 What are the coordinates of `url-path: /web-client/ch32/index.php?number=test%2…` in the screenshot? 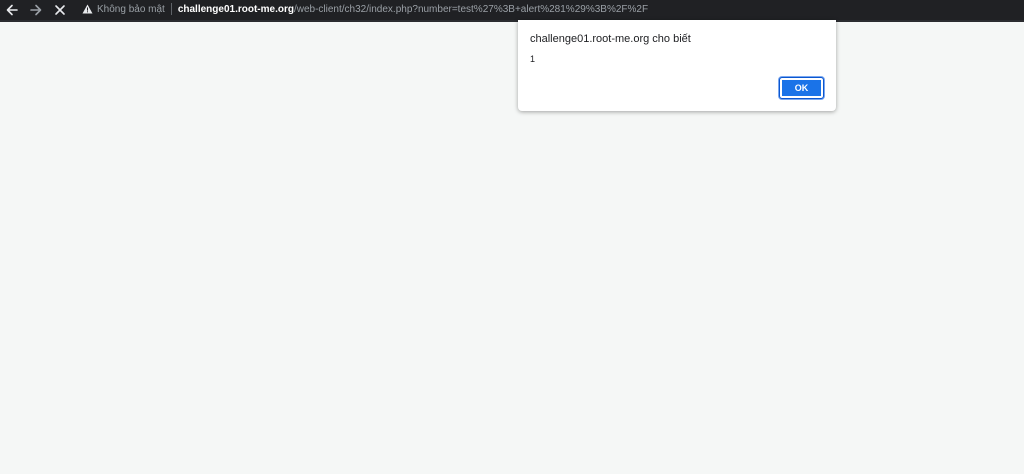 It's located at (471, 9).